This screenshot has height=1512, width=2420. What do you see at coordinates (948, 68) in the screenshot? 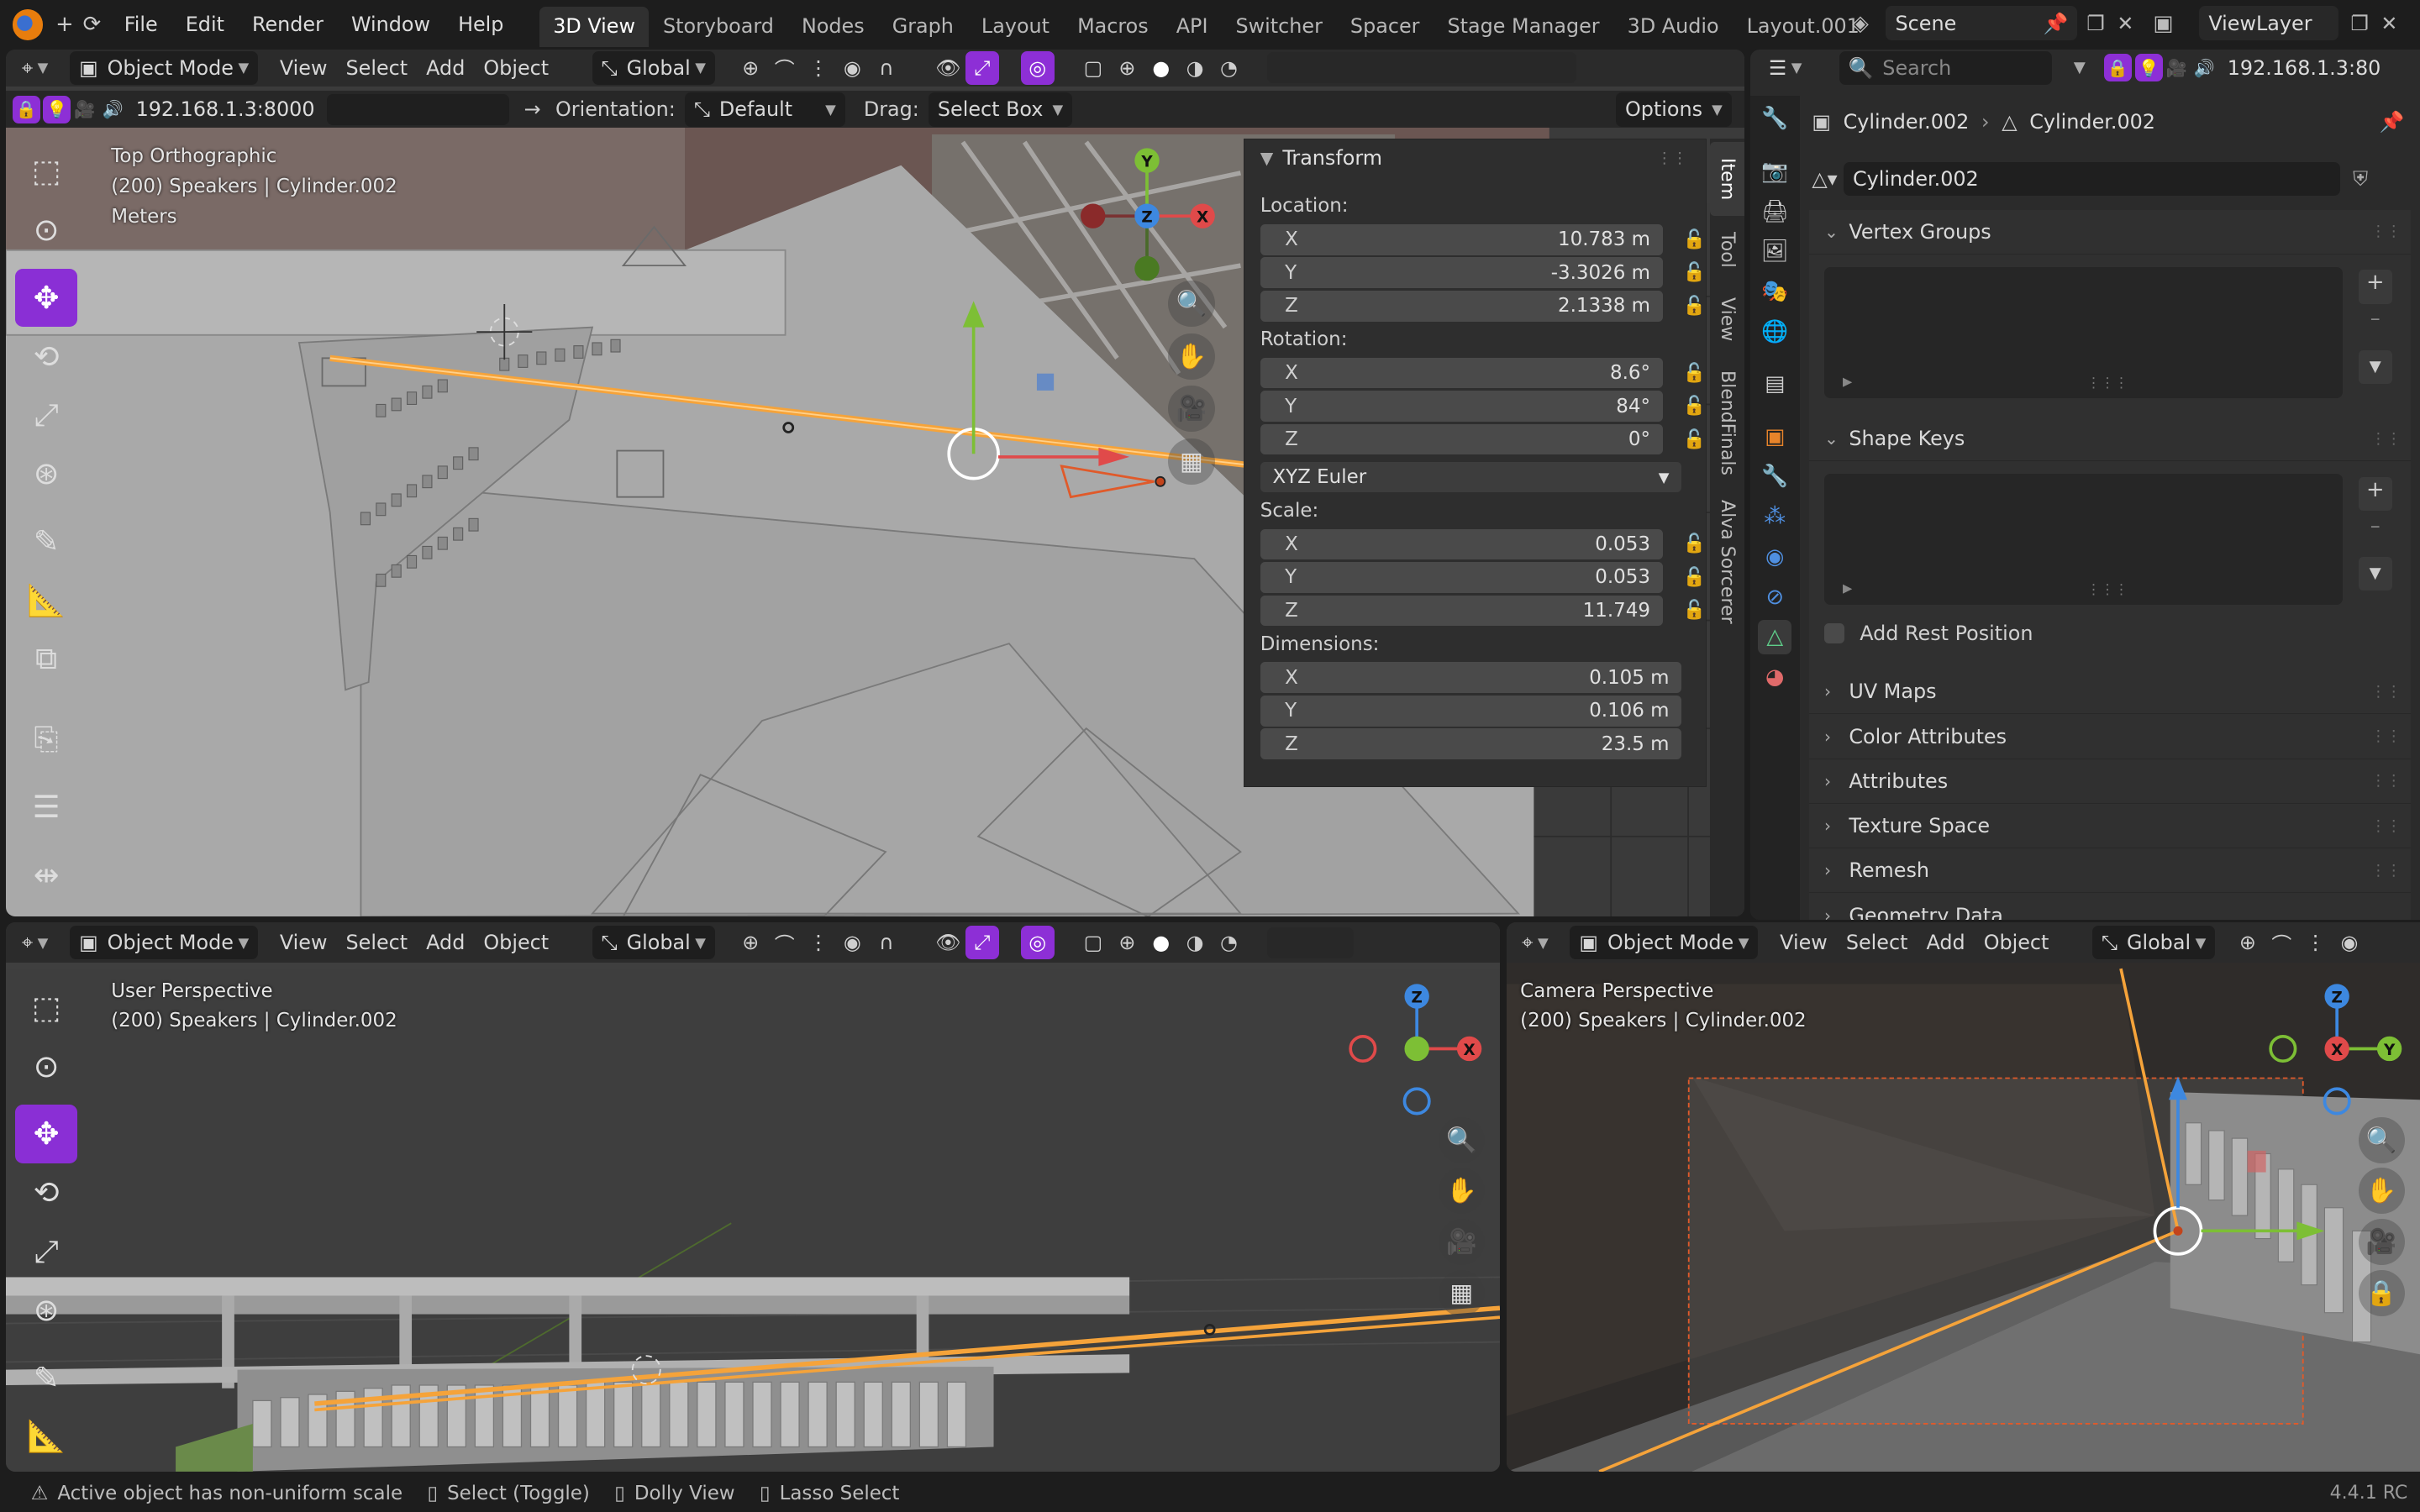
I see `visibility-icon: 👁` at bounding box center [948, 68].